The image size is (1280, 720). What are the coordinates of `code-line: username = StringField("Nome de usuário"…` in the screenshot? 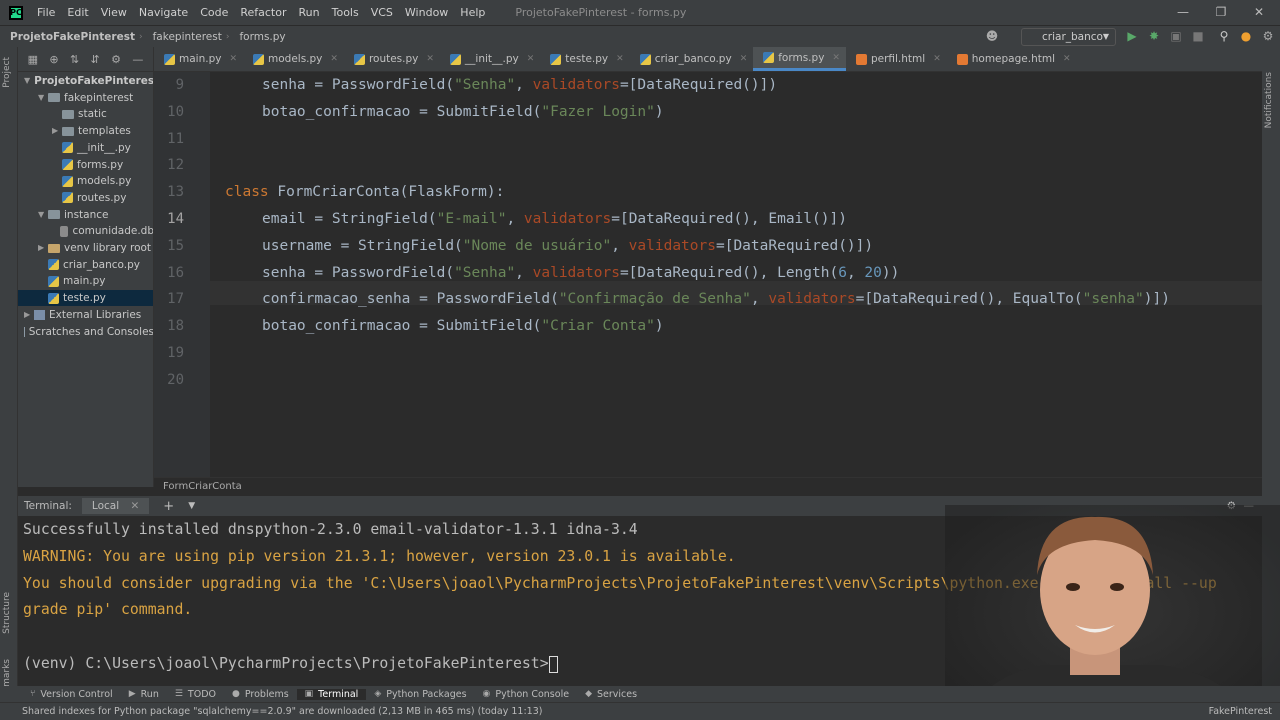 It's located at (567, 246).